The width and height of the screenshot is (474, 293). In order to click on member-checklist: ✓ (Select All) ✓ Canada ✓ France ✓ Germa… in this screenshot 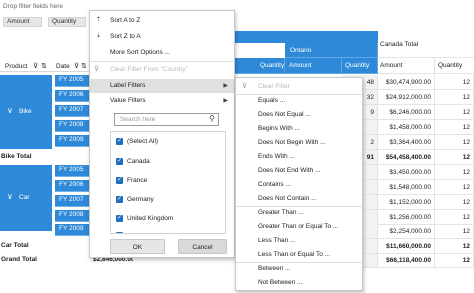, I will do `click(168, 182)`.